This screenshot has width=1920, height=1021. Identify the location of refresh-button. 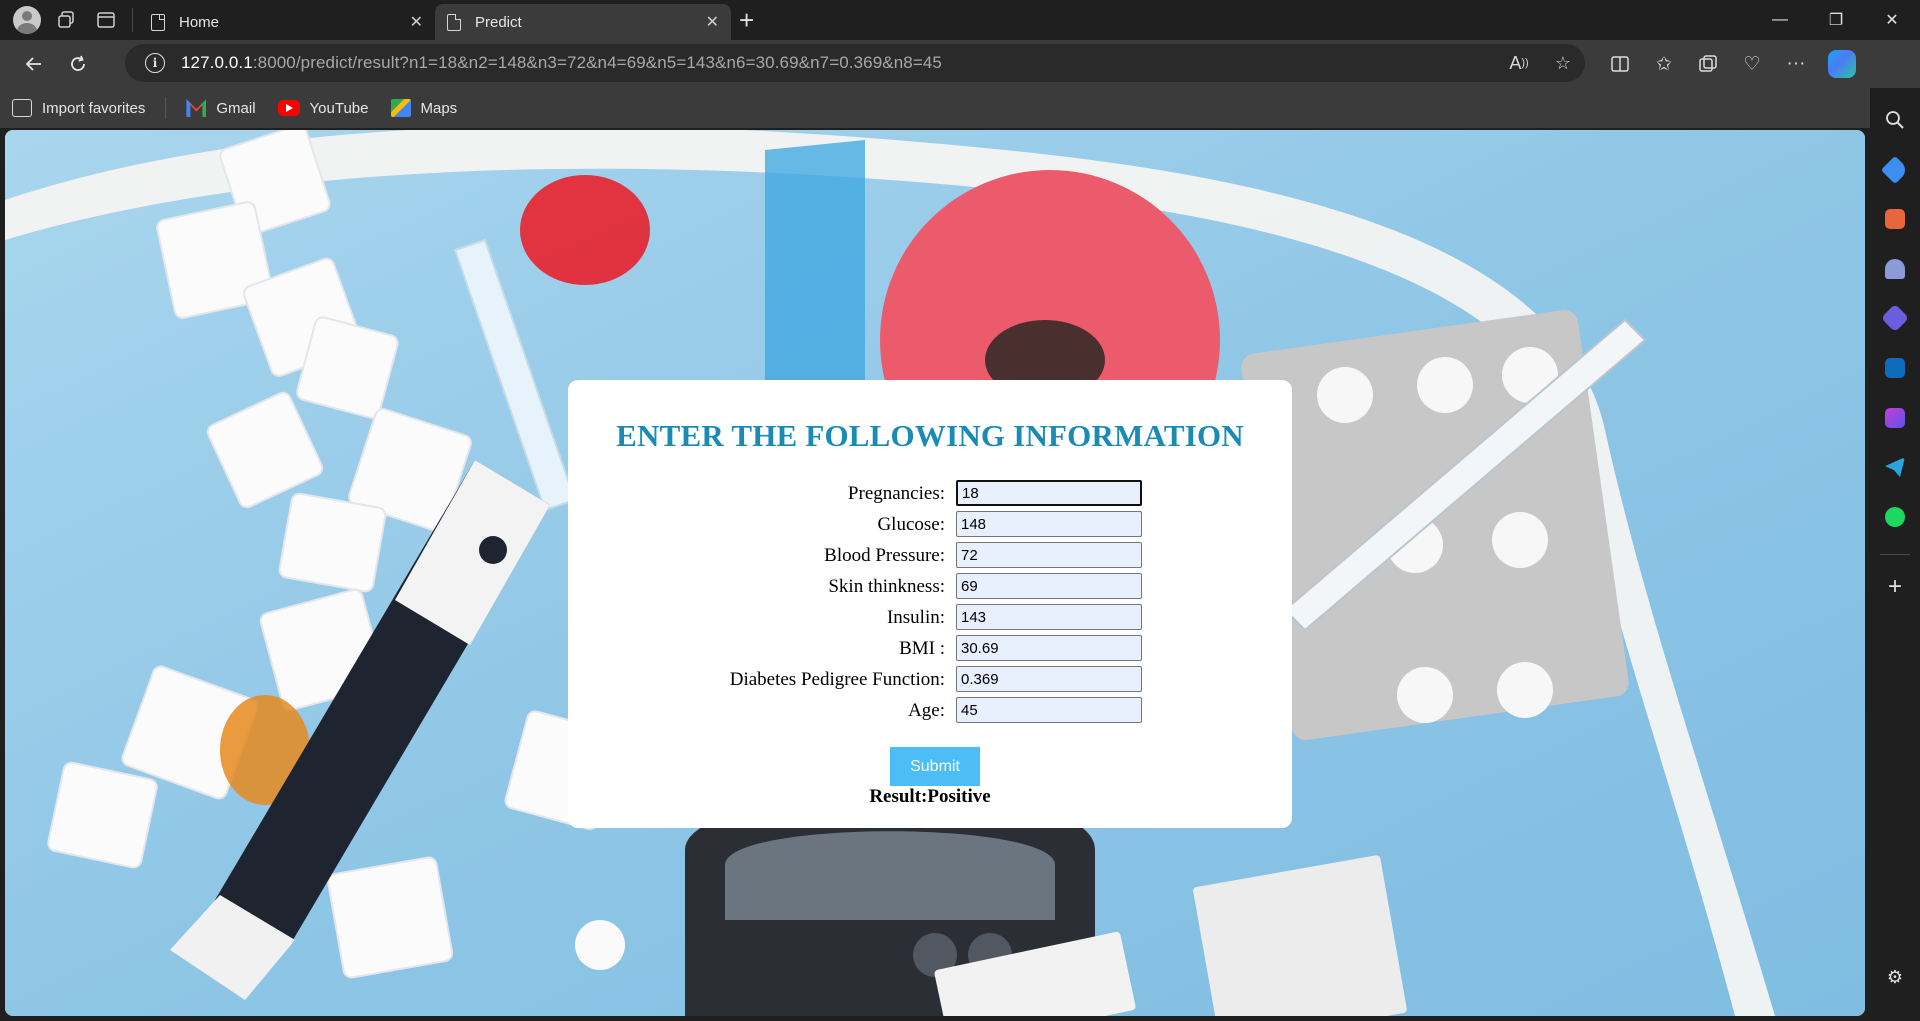
(78, 64).